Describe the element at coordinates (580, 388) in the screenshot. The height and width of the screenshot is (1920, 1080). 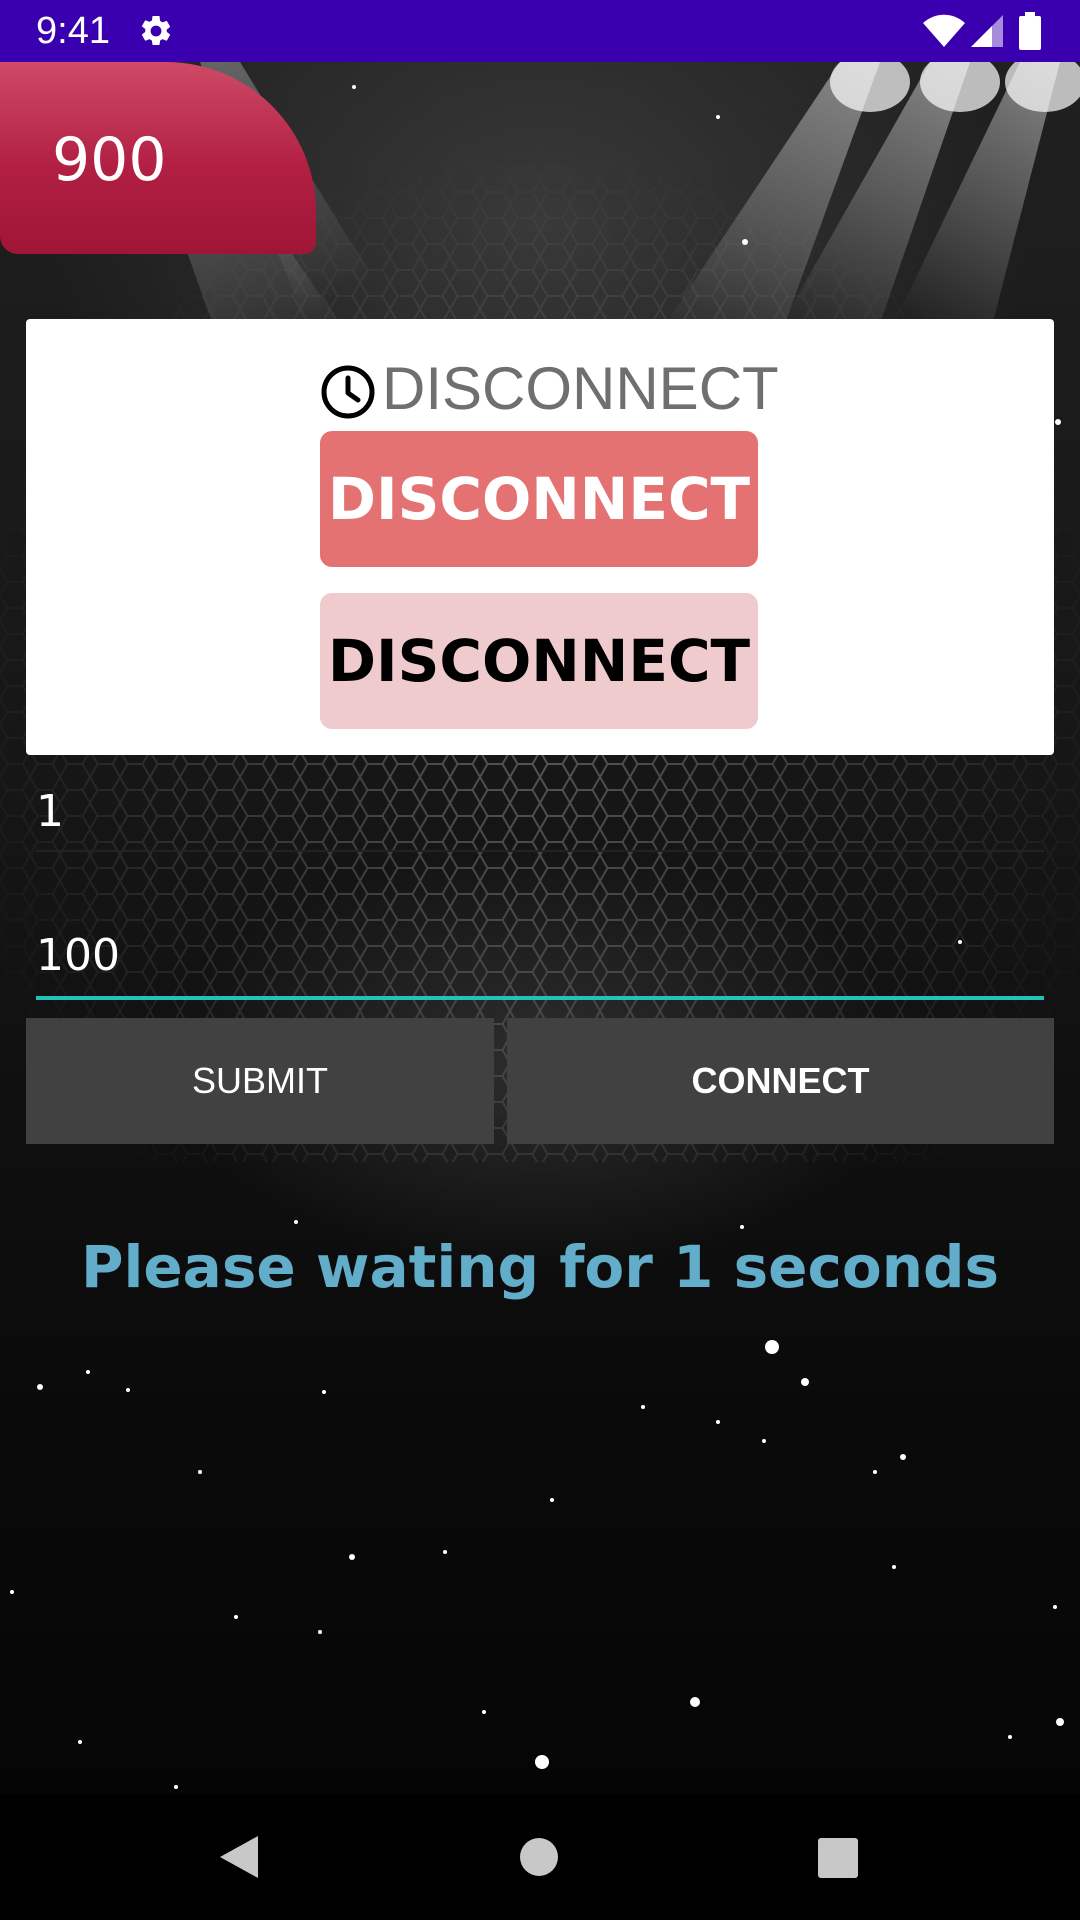
I see `timer-label: DISCONNECT` at that location.